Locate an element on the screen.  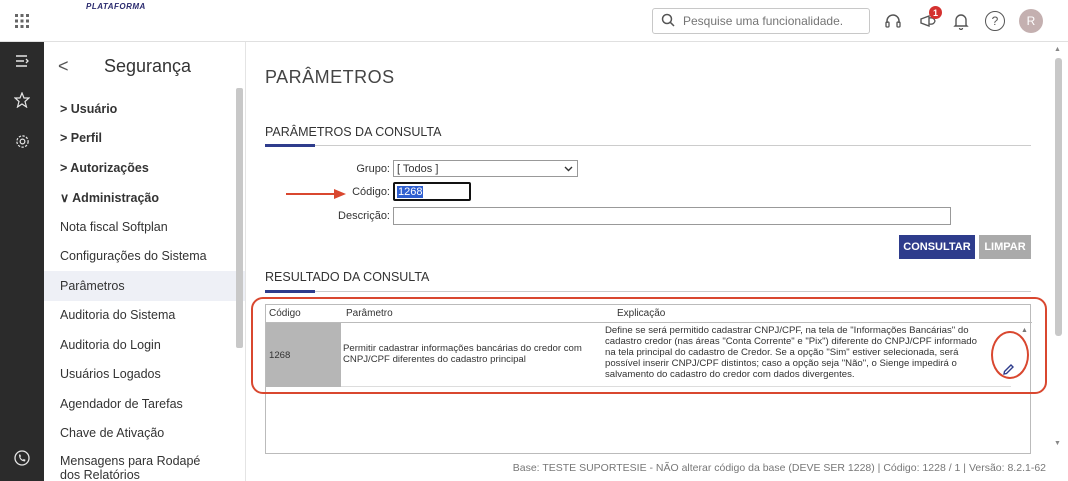
headset-icon is located at coordinates (893, 21).